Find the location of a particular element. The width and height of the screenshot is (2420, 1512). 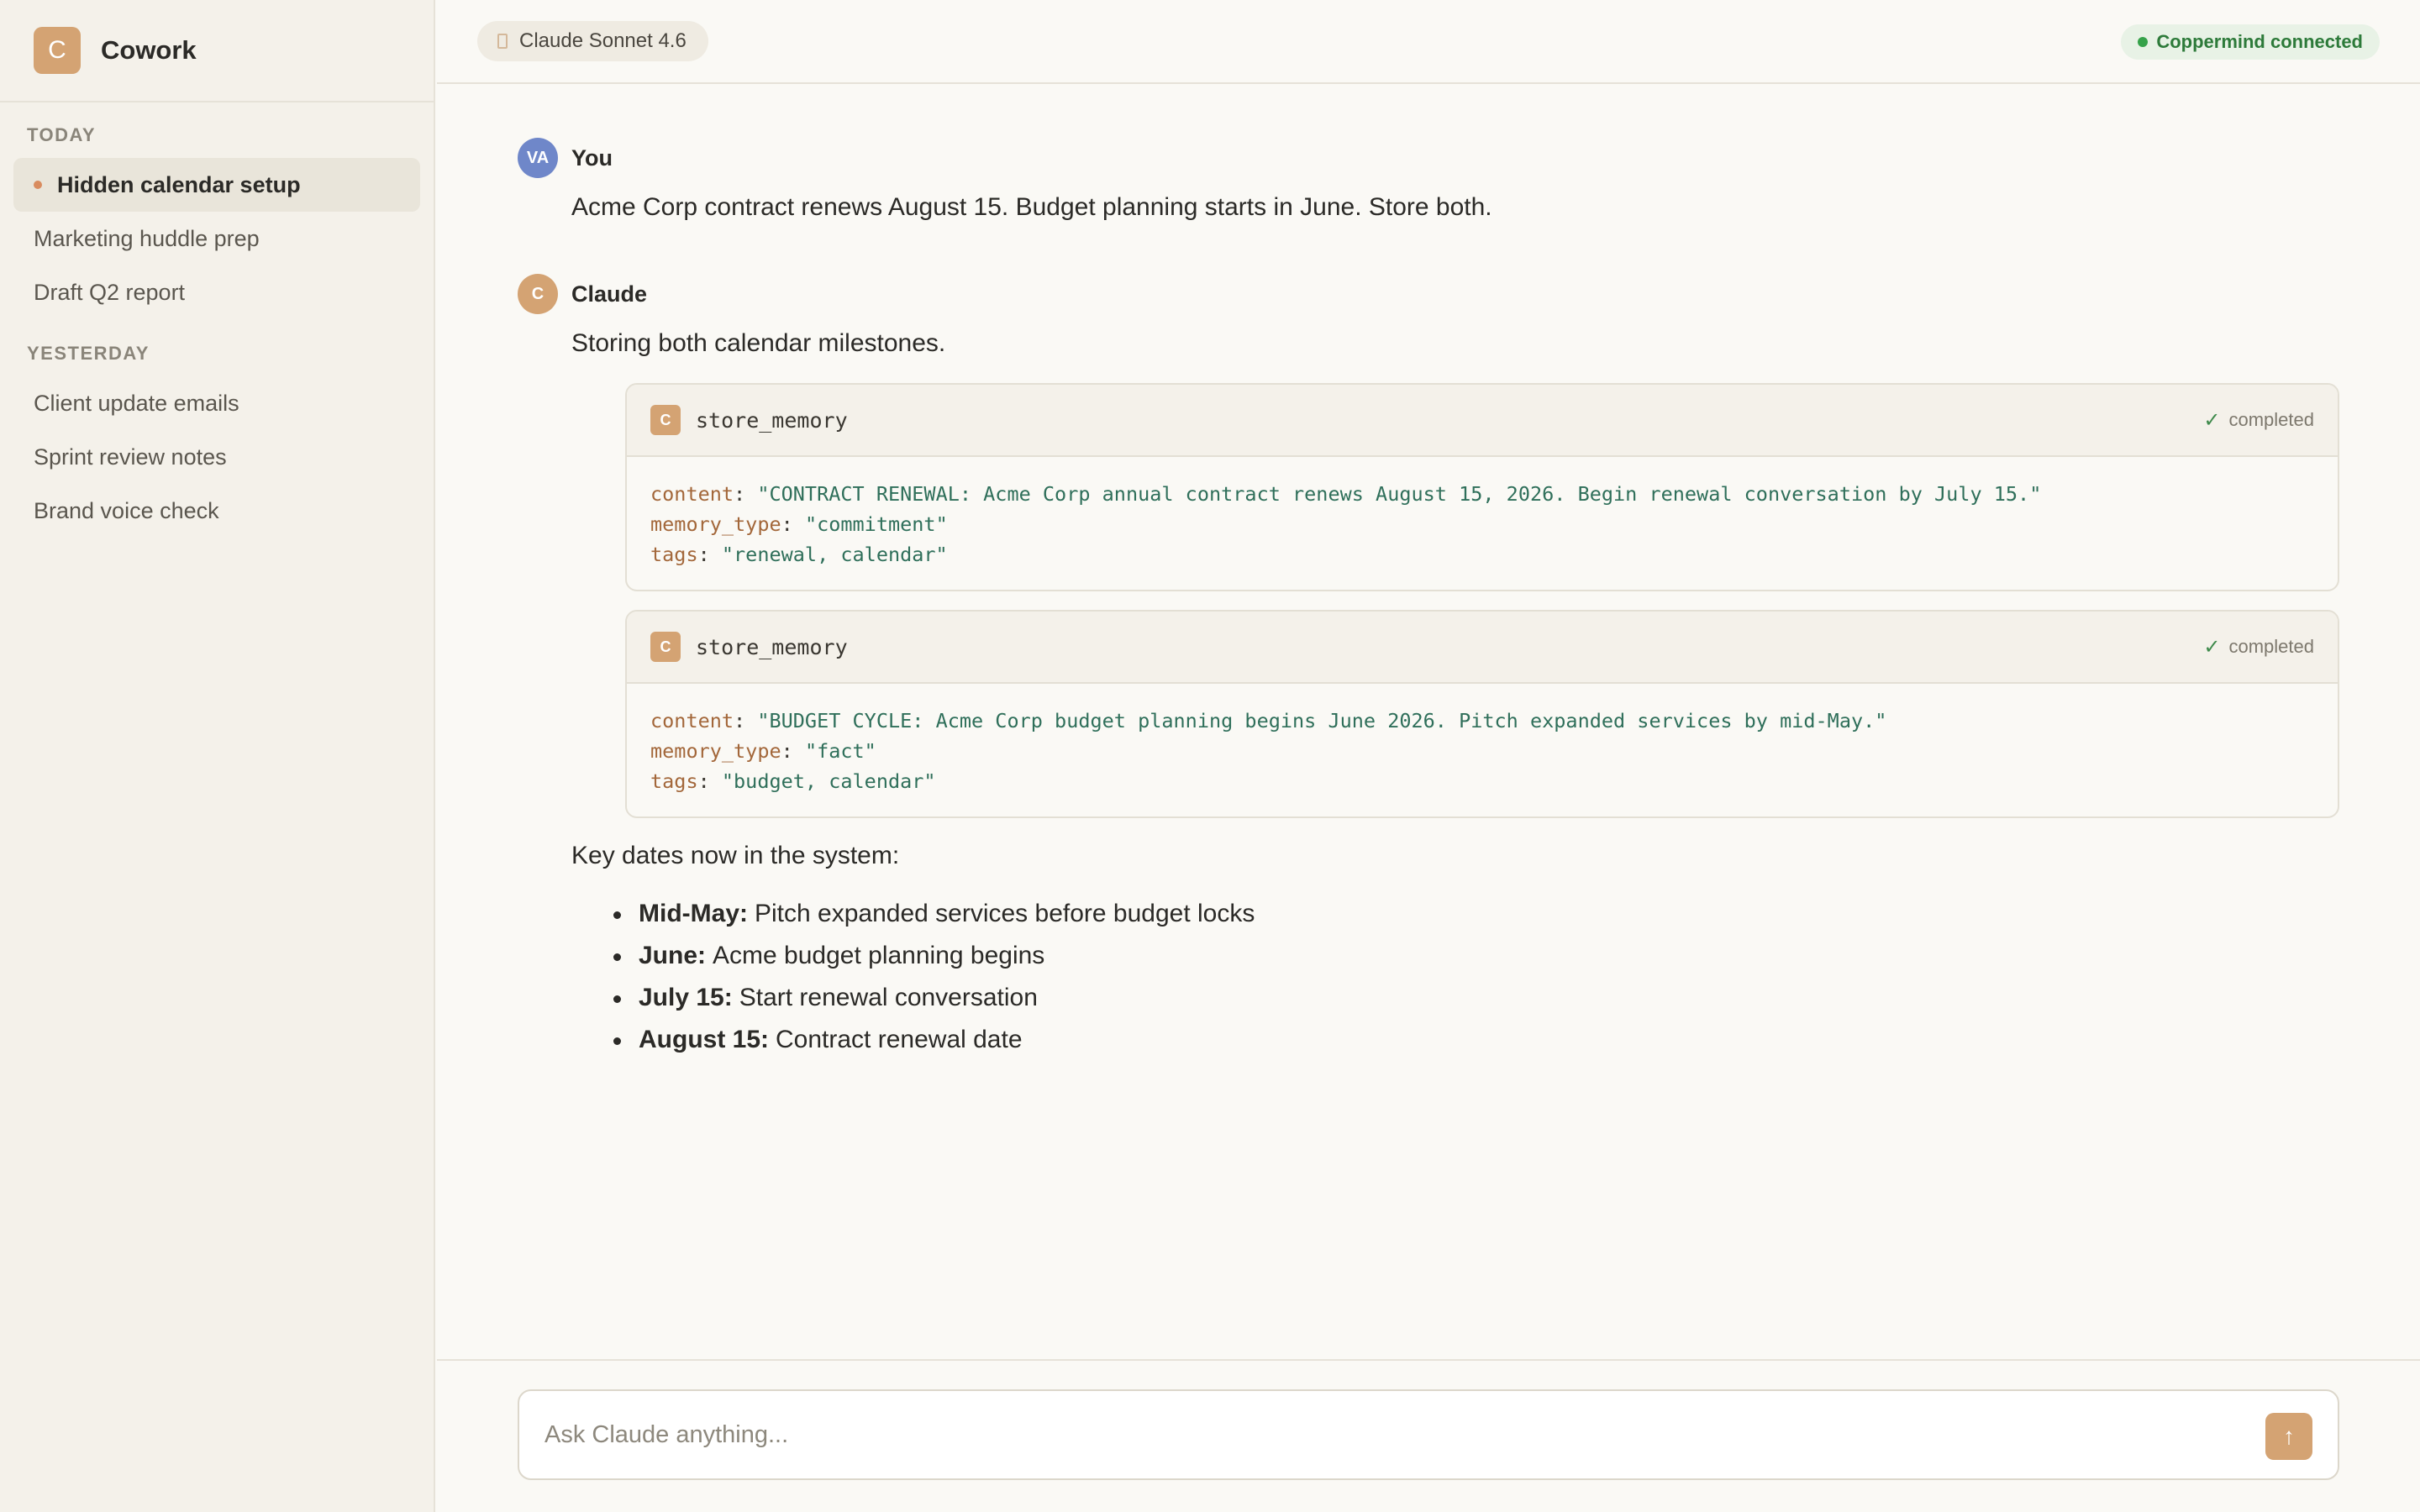

sidebar-item-hidden-calendar-setup: Hidden calendar setup is located at coordinates (217, 185).